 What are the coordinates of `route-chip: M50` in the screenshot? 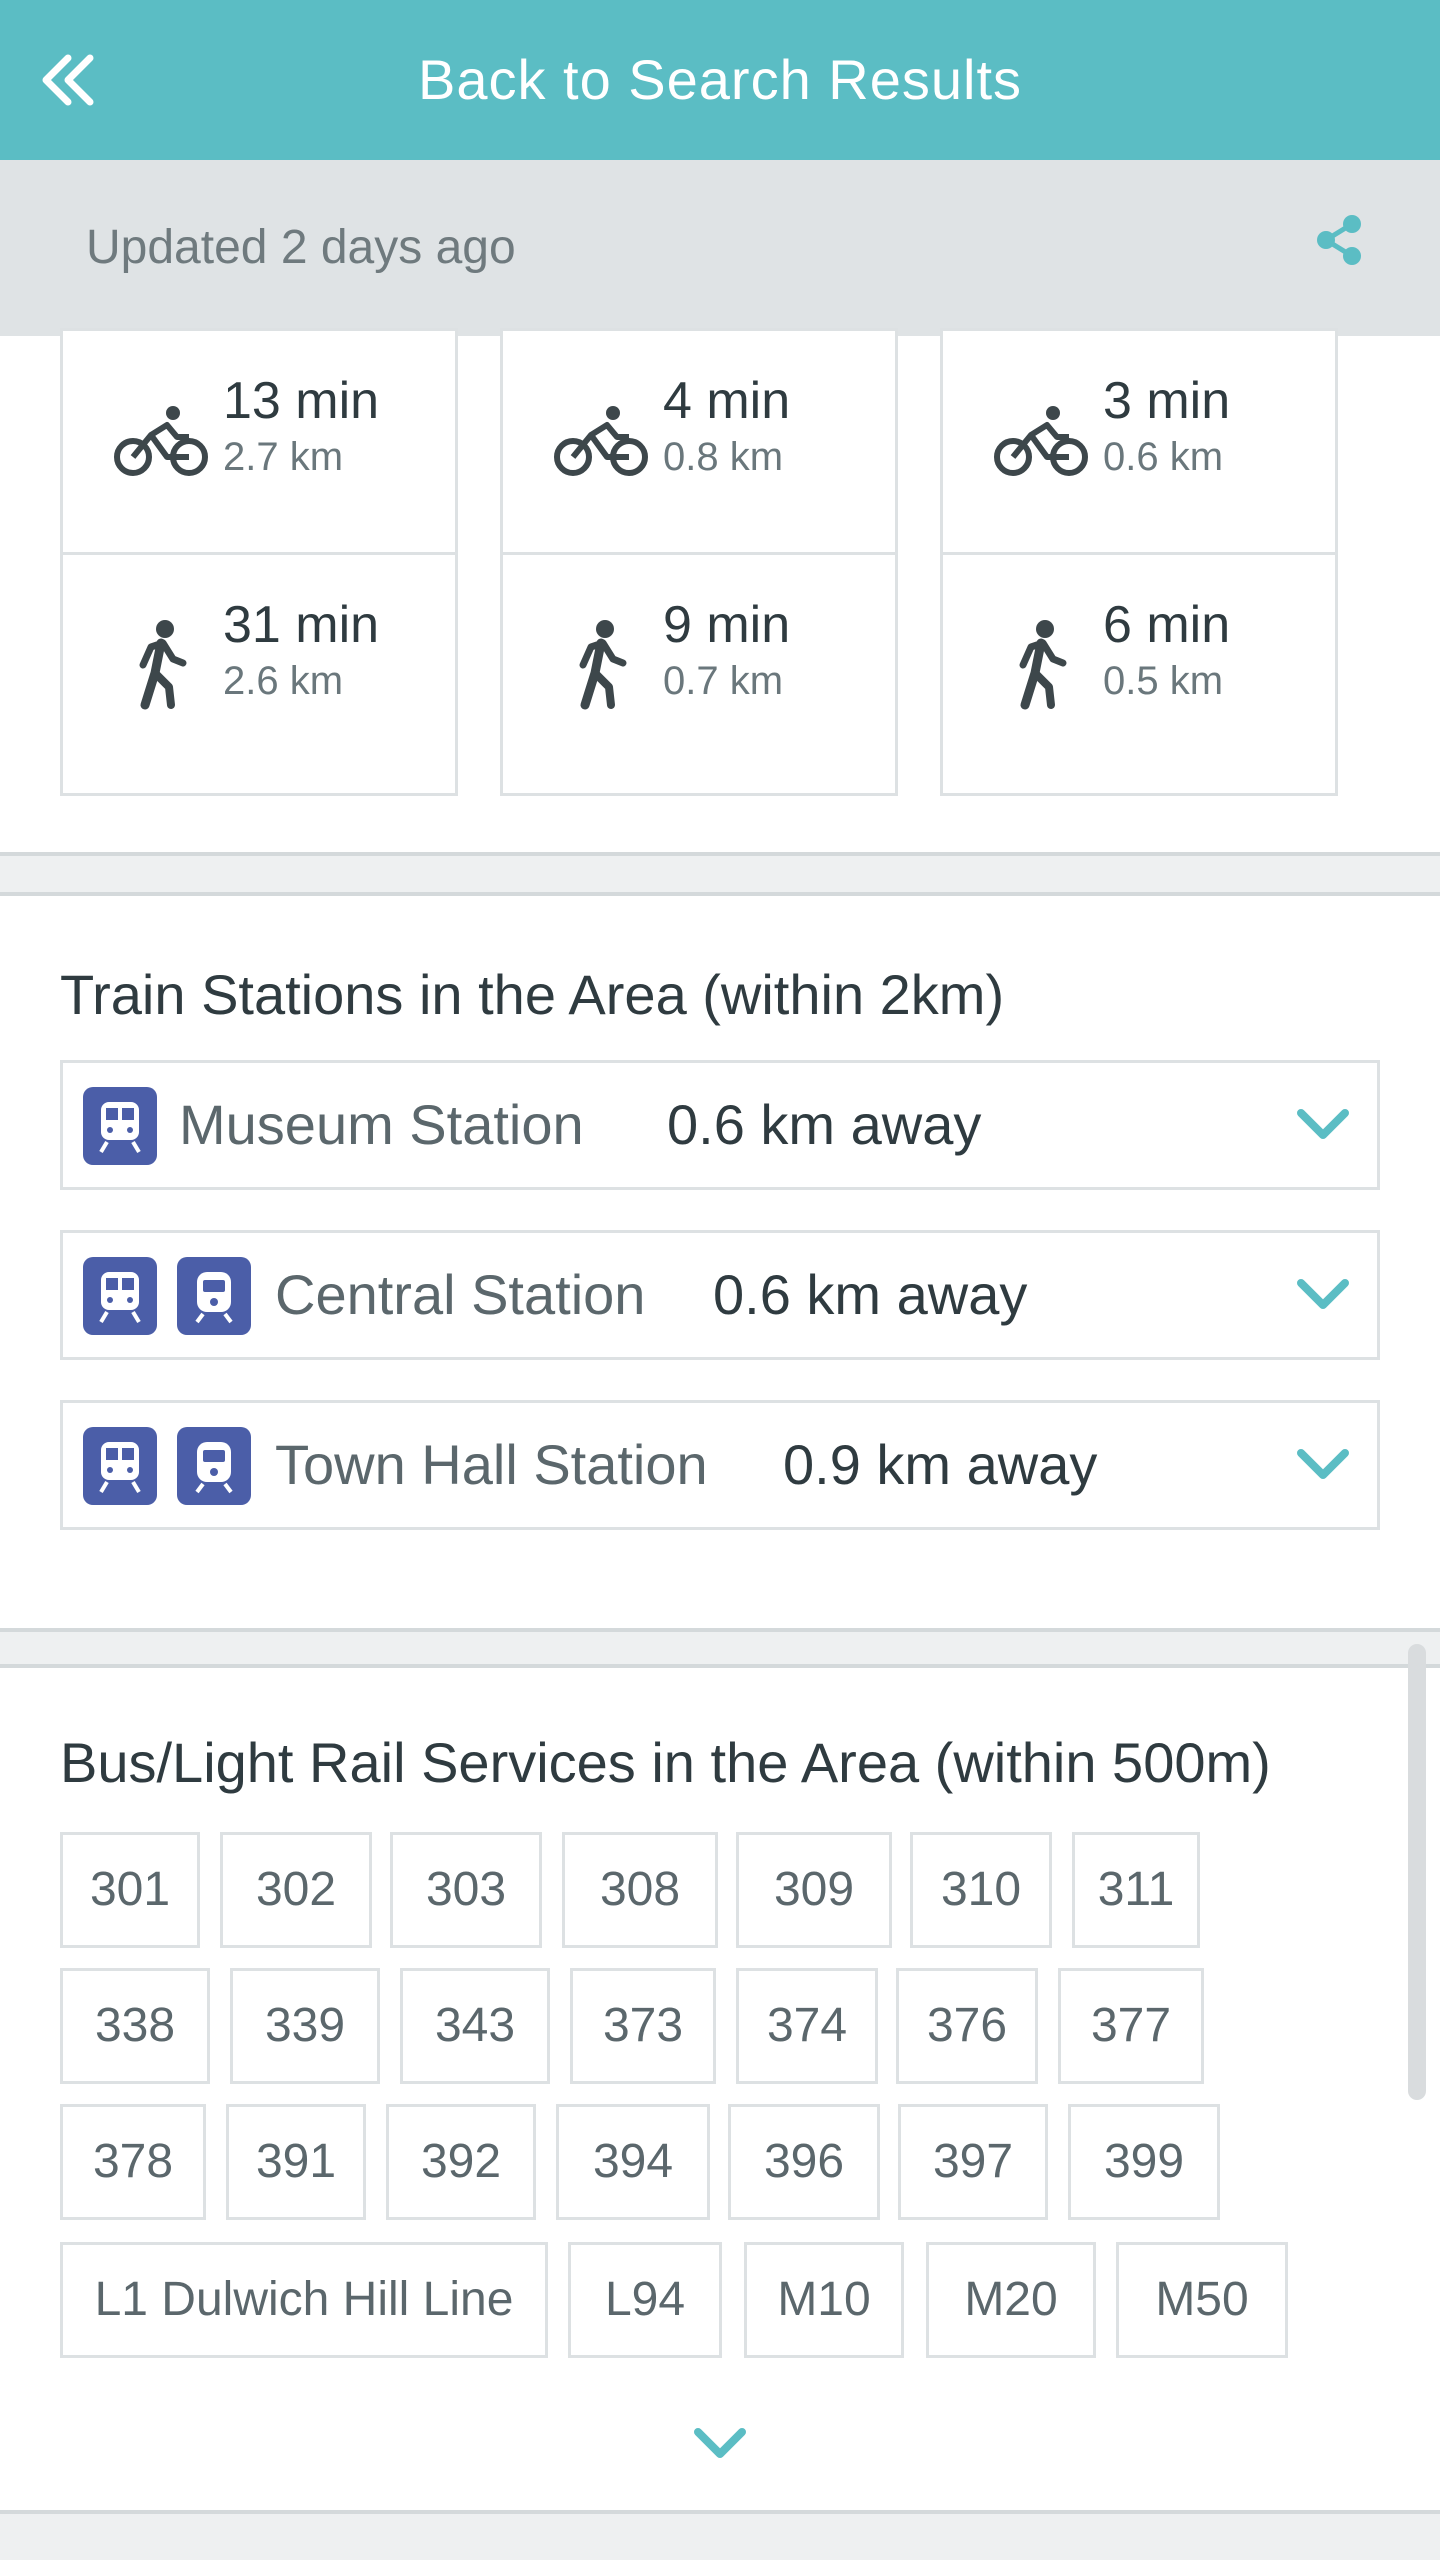 It's located at (1202, 2300).